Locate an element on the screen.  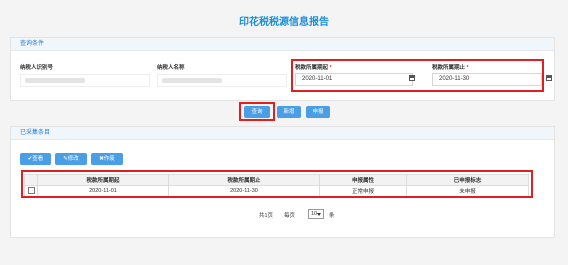
period-start-label: 税款所属期起 * is located at coordinates (313, 68).